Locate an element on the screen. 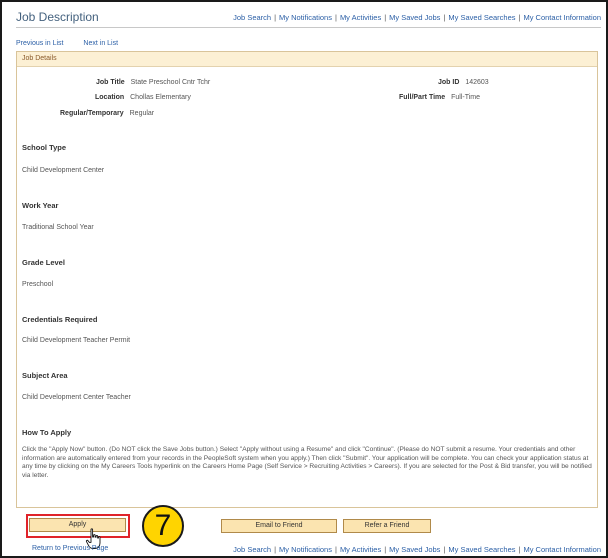 The height and width of the screenshot is (558, 608). previous-in-list-link: Previous in List is located at coordinates (39, 43).